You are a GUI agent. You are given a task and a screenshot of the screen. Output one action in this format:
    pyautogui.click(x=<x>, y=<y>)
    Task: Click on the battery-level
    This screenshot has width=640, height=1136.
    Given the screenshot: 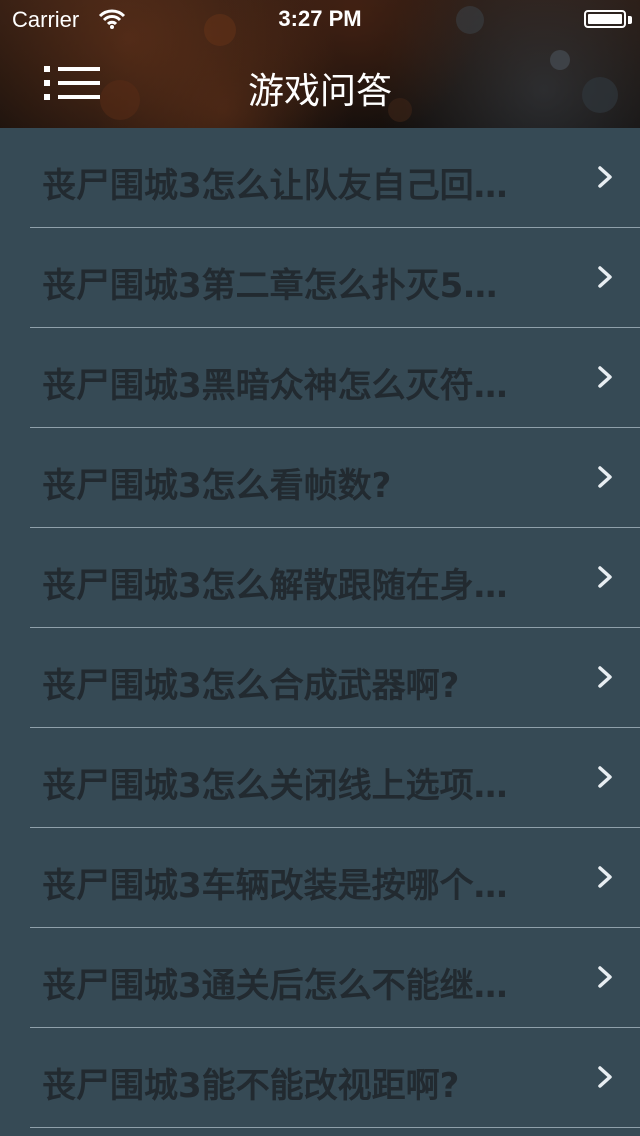 What is the action you would take?
    pyautogui.click(x=605, y=19)
    